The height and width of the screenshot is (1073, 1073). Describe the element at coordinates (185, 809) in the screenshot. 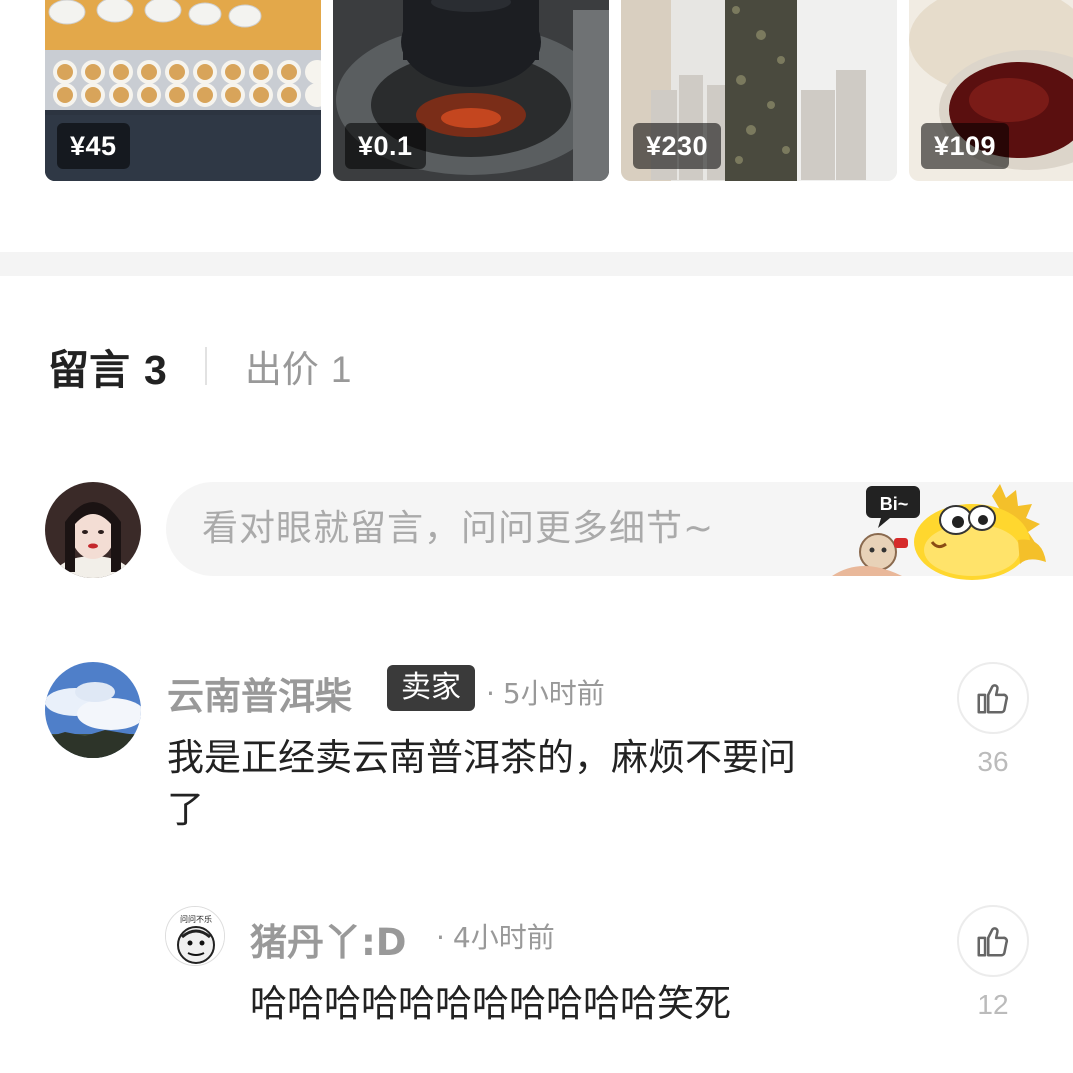

I see `comment-text-line-2: 了` at that location.